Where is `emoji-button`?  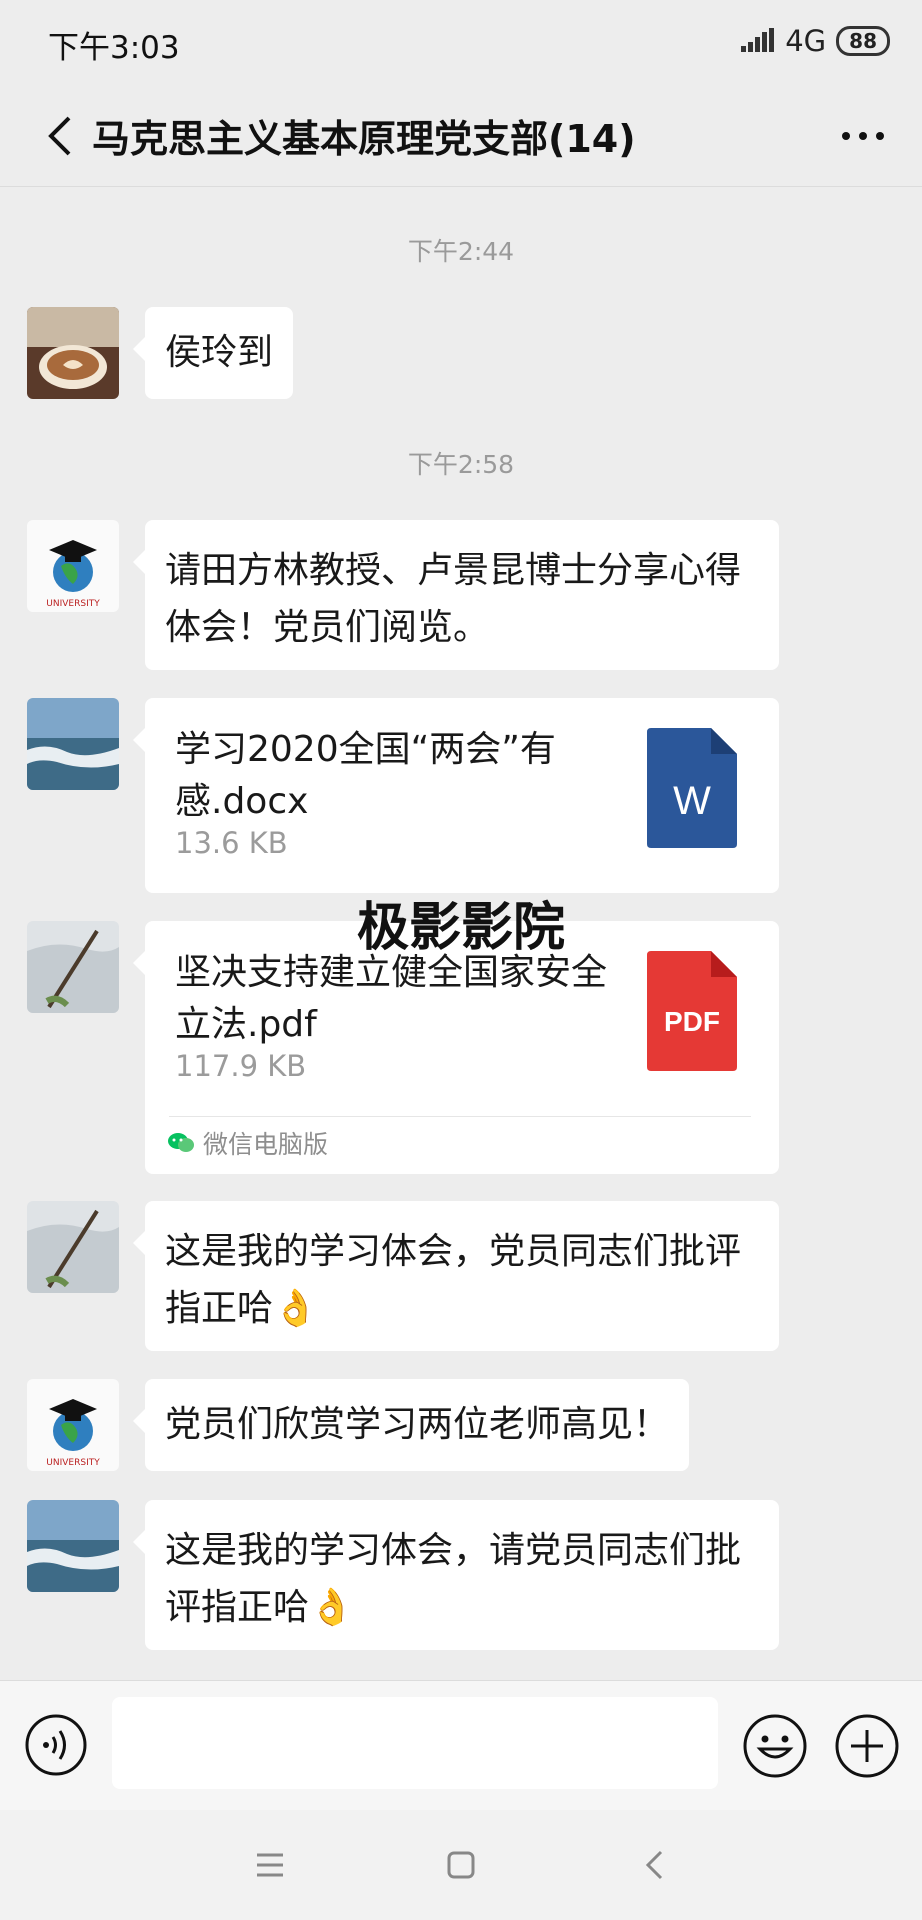 emoji-button is located at coordinates (775, 1746).